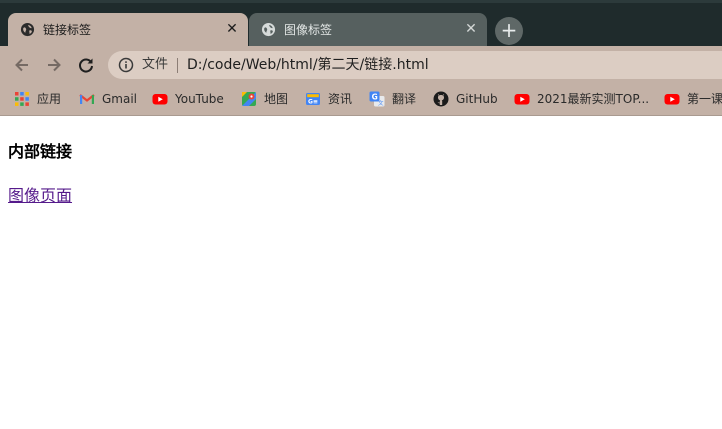 This screenshot has height=429, width=722. I want to click on info-icon, so click(126, 65).